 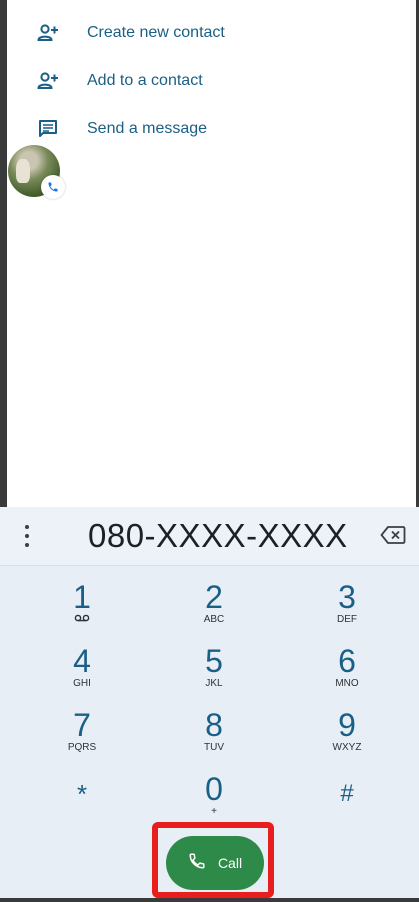 I want to click on option-label: Add to a contact, so click(x=145, y=80).